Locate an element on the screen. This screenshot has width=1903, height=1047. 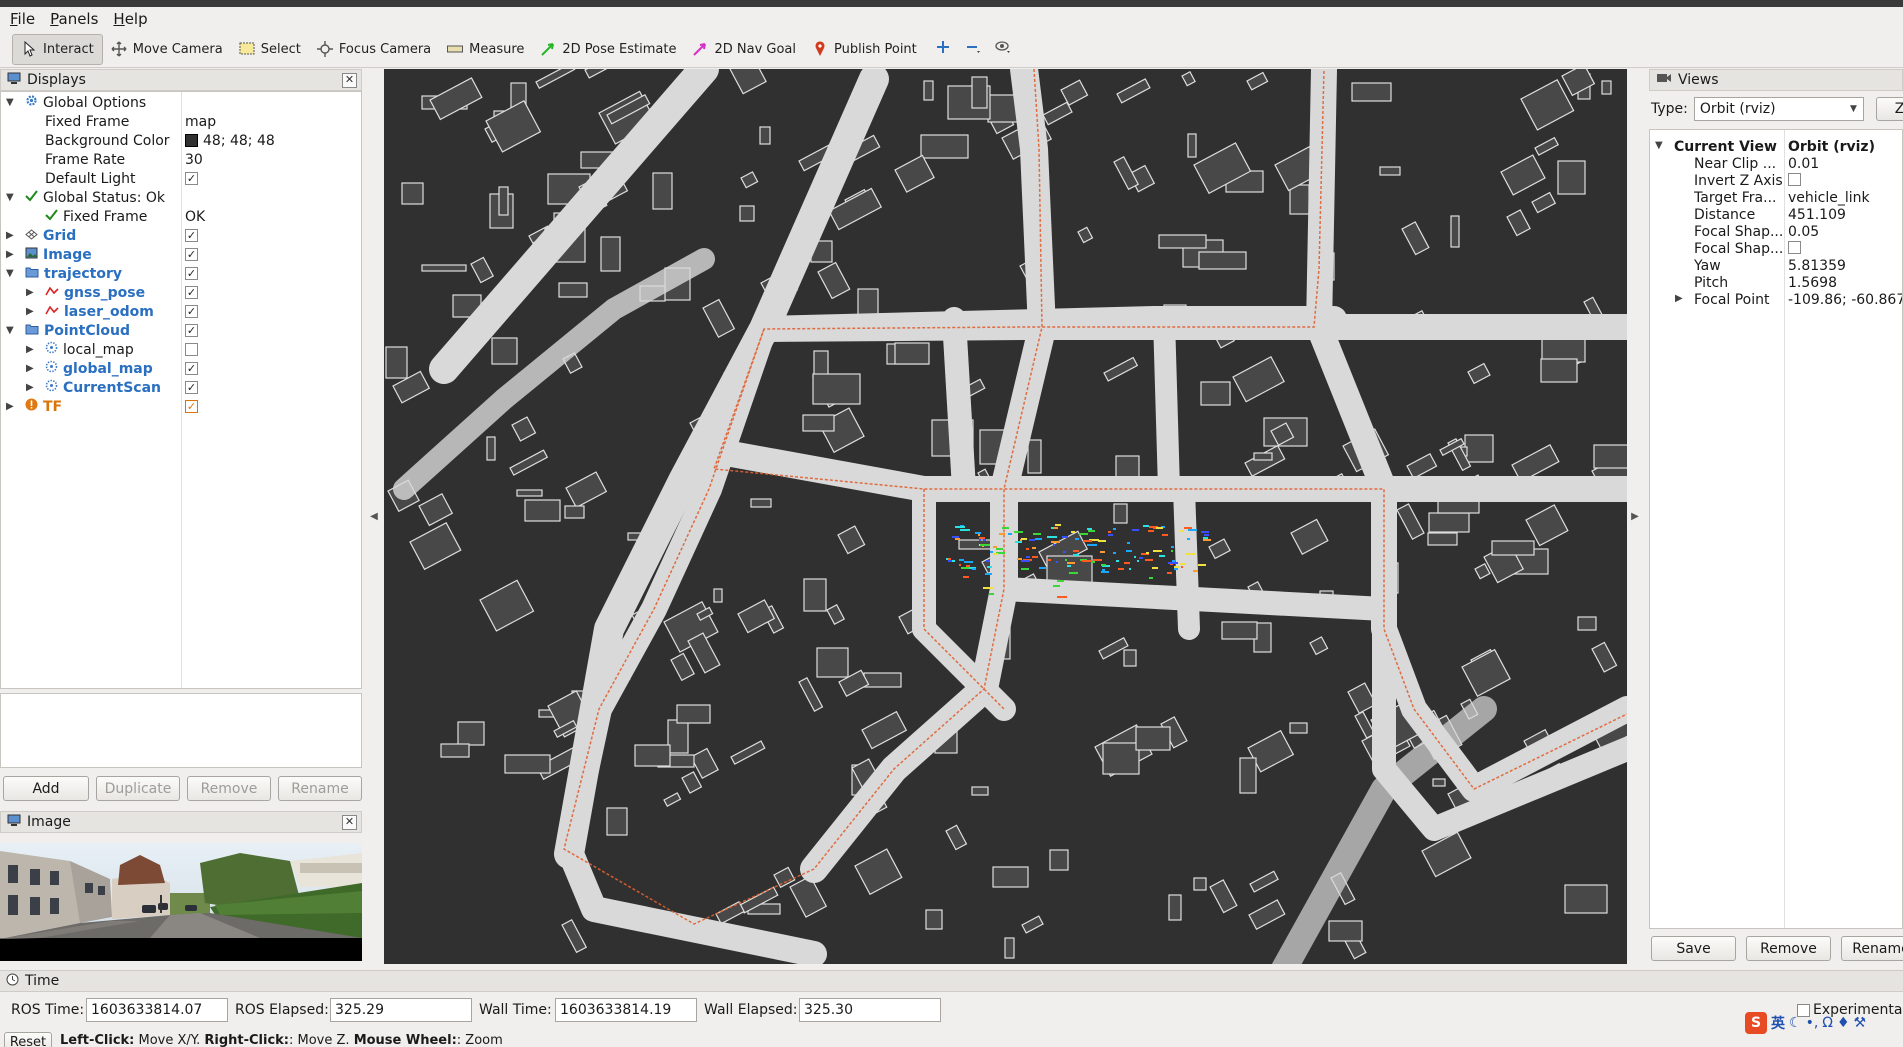
view-row-current-view: ▼ Current View Orbit (rviz) is located at coordinates (1776, 147).